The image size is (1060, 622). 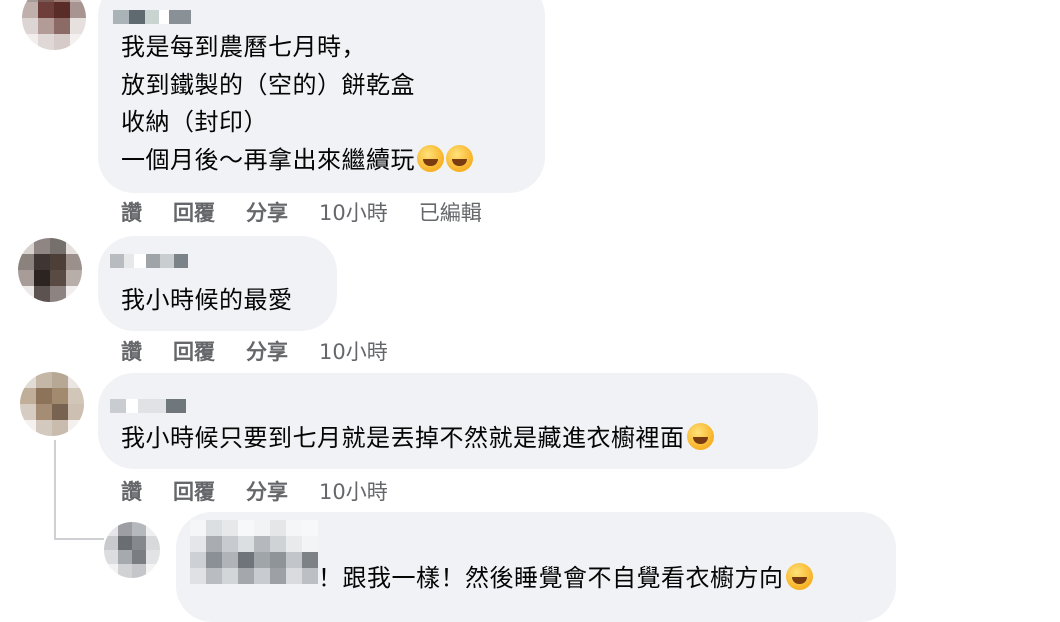 I want to click on comment-line: 我是每到農曆七月時，, so click(x=243, y=47).